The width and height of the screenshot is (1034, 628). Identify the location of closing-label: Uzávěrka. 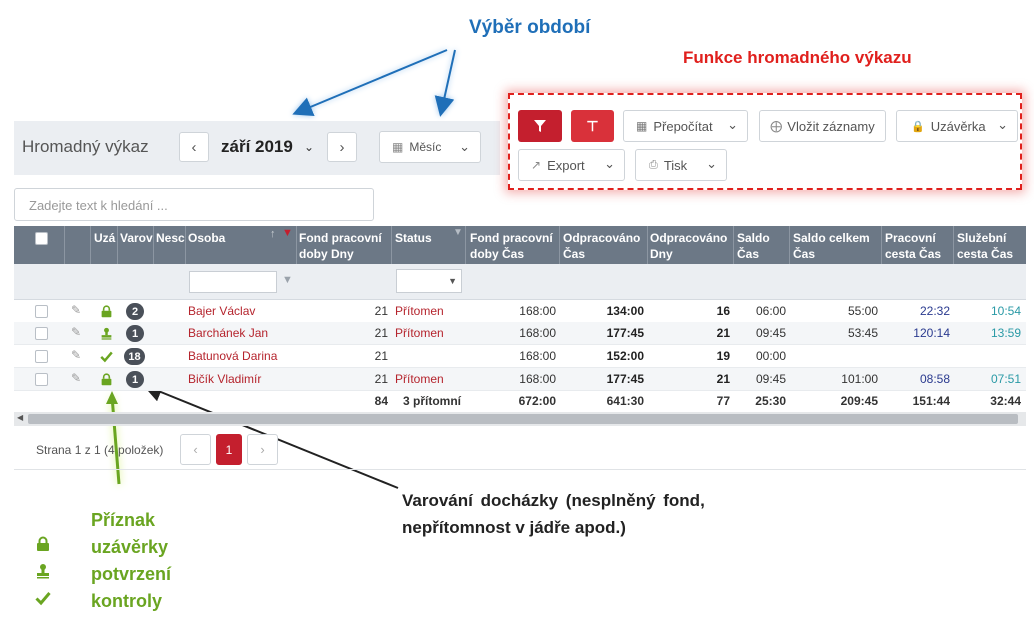
(958, 126).